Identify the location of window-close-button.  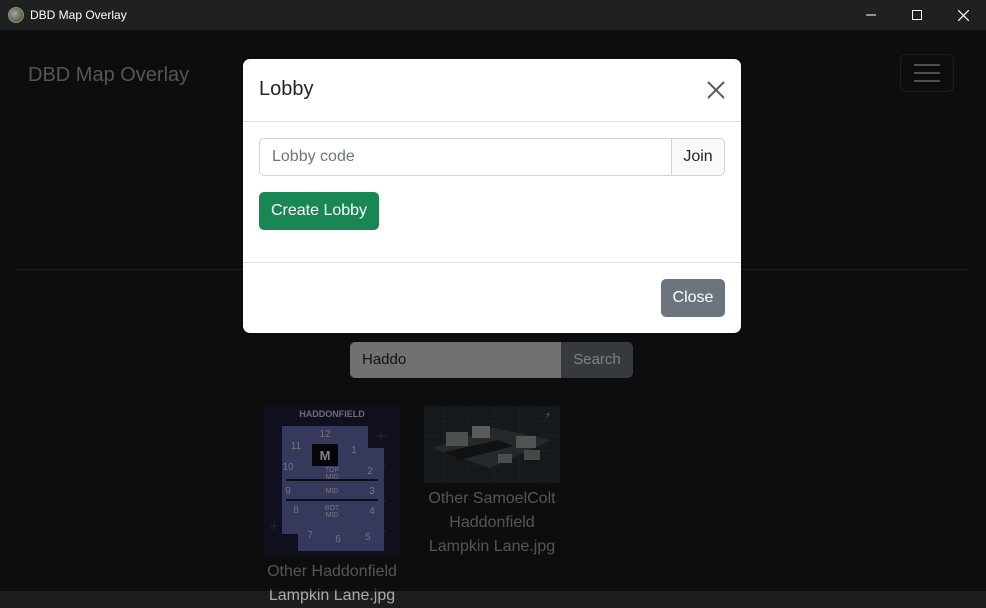
(963, 15).